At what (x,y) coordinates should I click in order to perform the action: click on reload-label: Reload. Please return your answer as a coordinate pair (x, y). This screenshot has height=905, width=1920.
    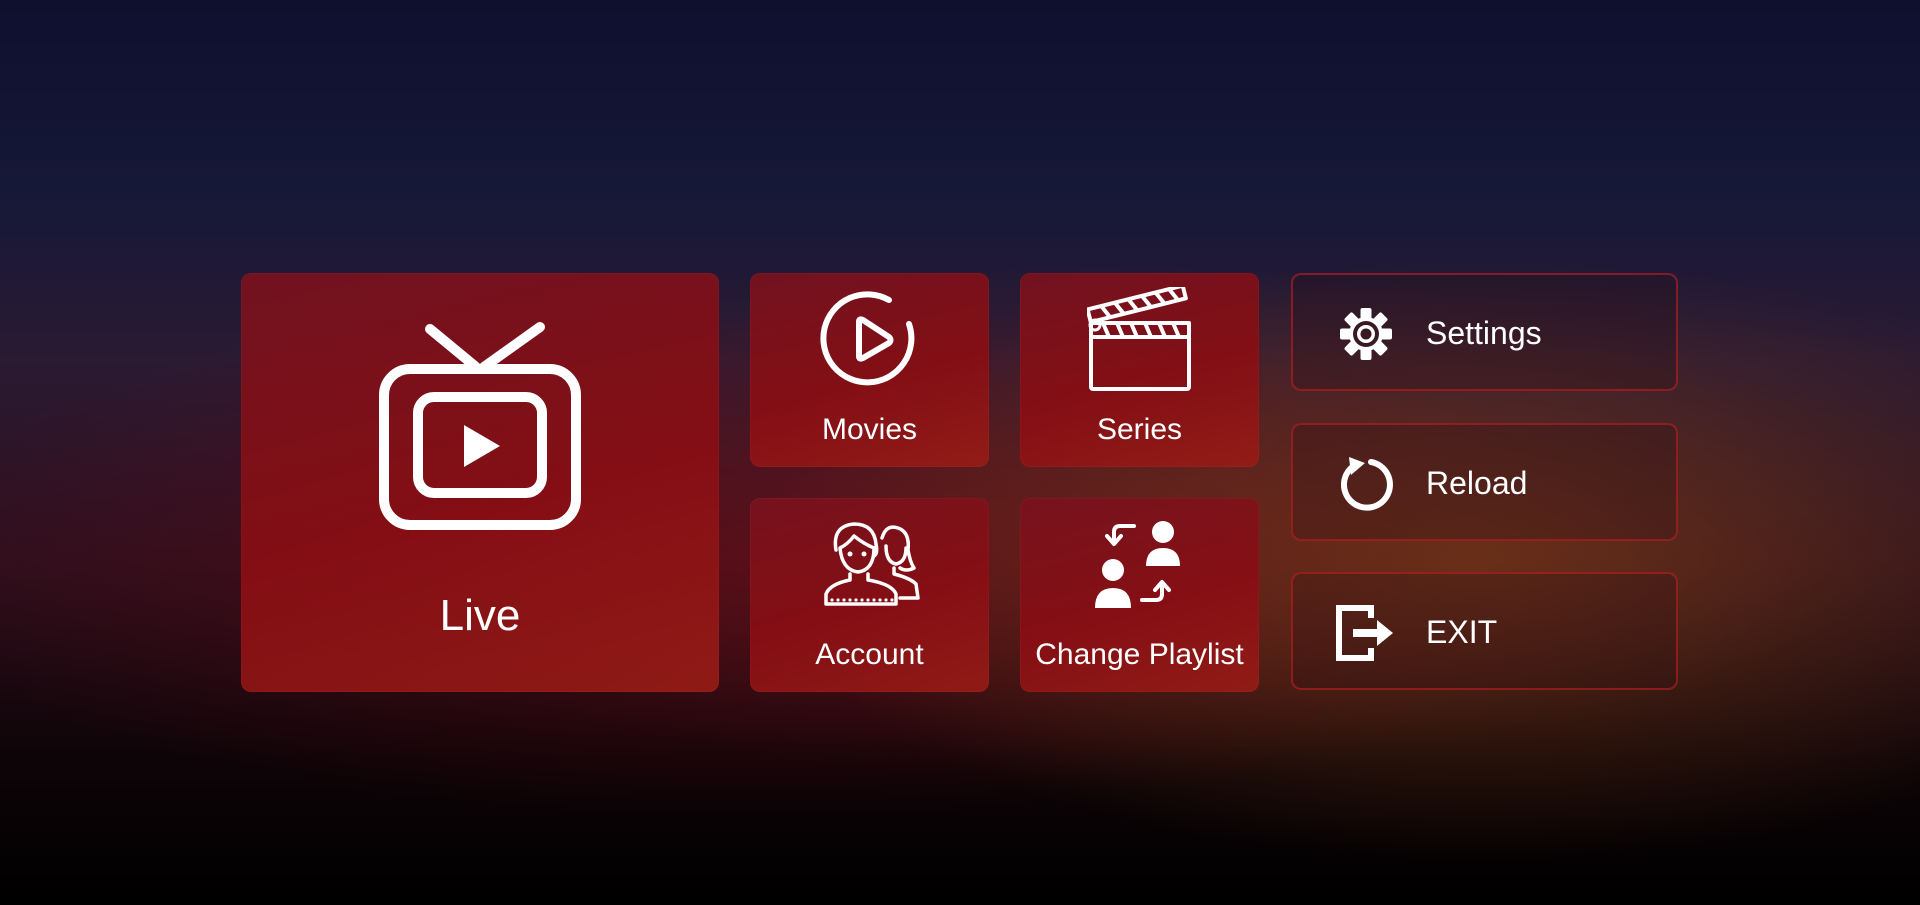
    Looking at the image, I should click on (1477, 483).